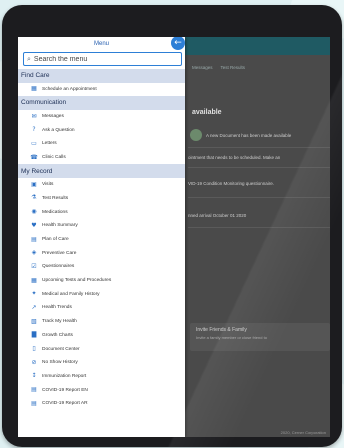 The height and width of the screenshot is (448, 344). Describe the element at coordinates (55, 198) in the screenshot. I see `menu-item-label: Test Results` at that location.